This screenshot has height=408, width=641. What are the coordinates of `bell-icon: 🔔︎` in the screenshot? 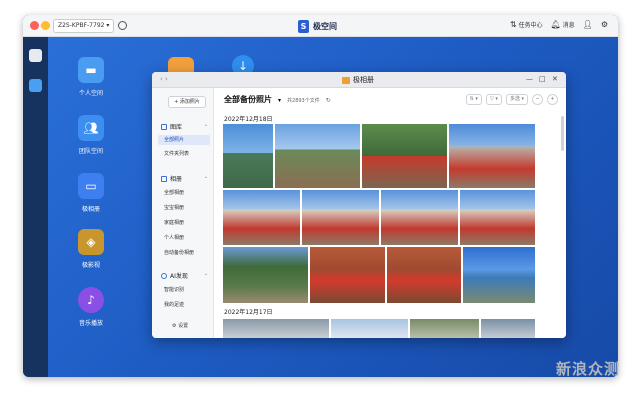 It's located at (555, 24).